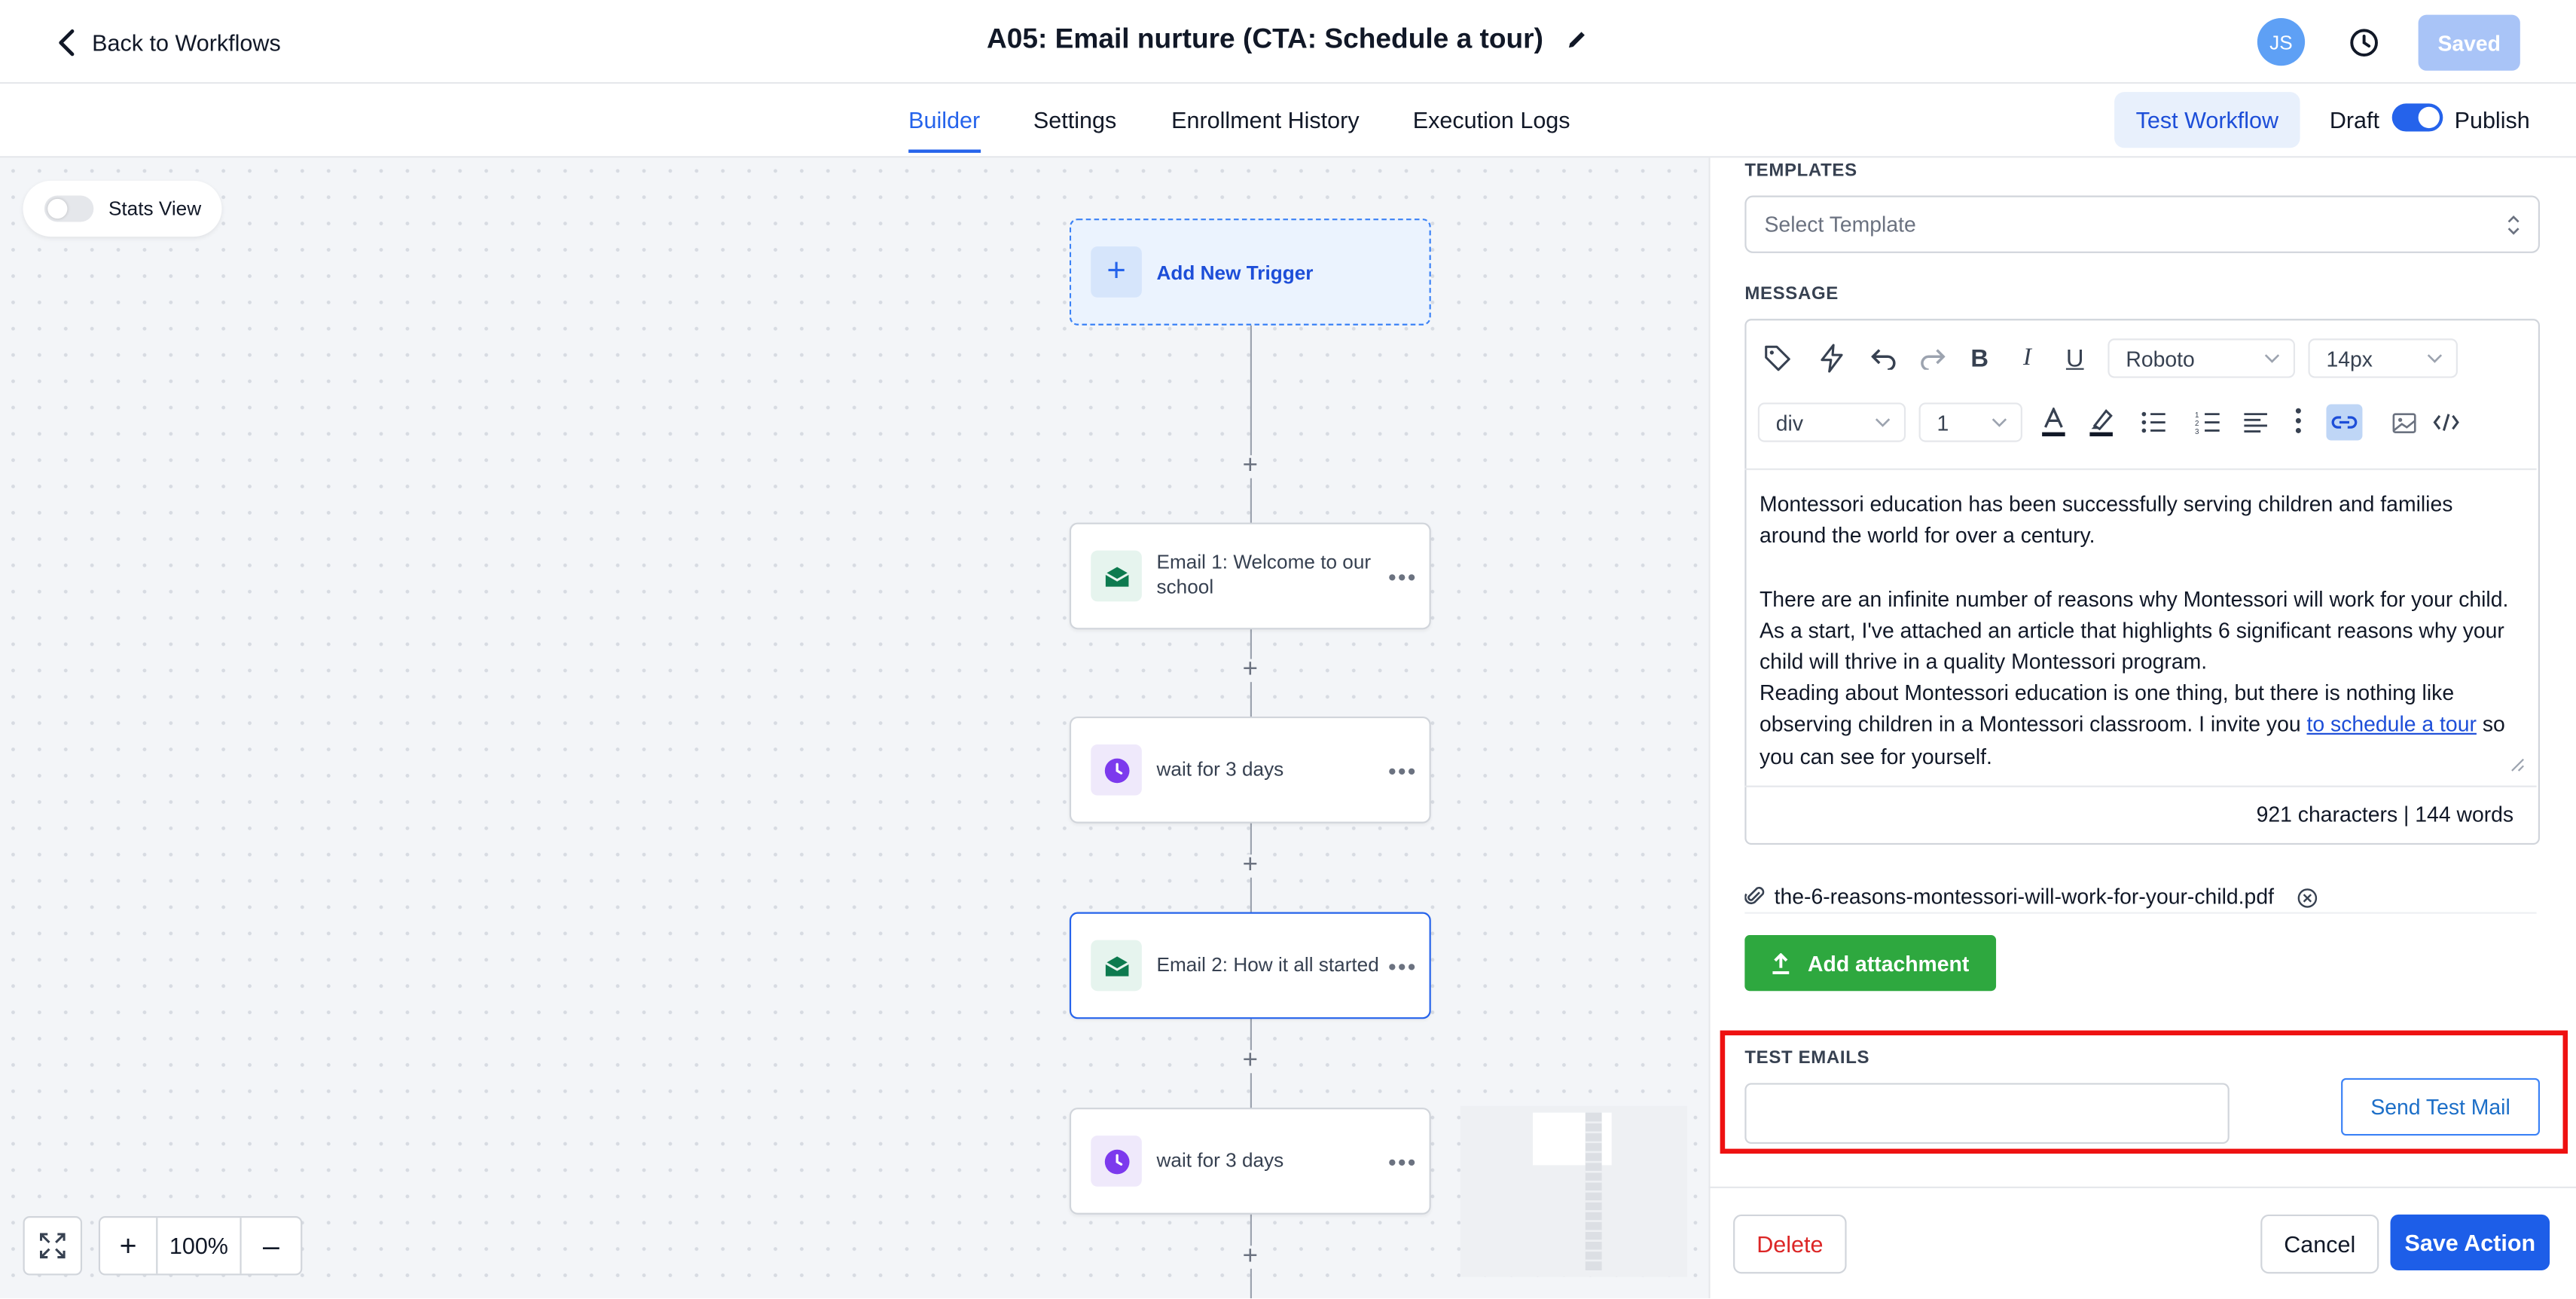  What do you see at coordinates (2207, 120) in the screenshot?
I see `test-workflow-button: Test Workflow` at bounding box center [2207, 120].